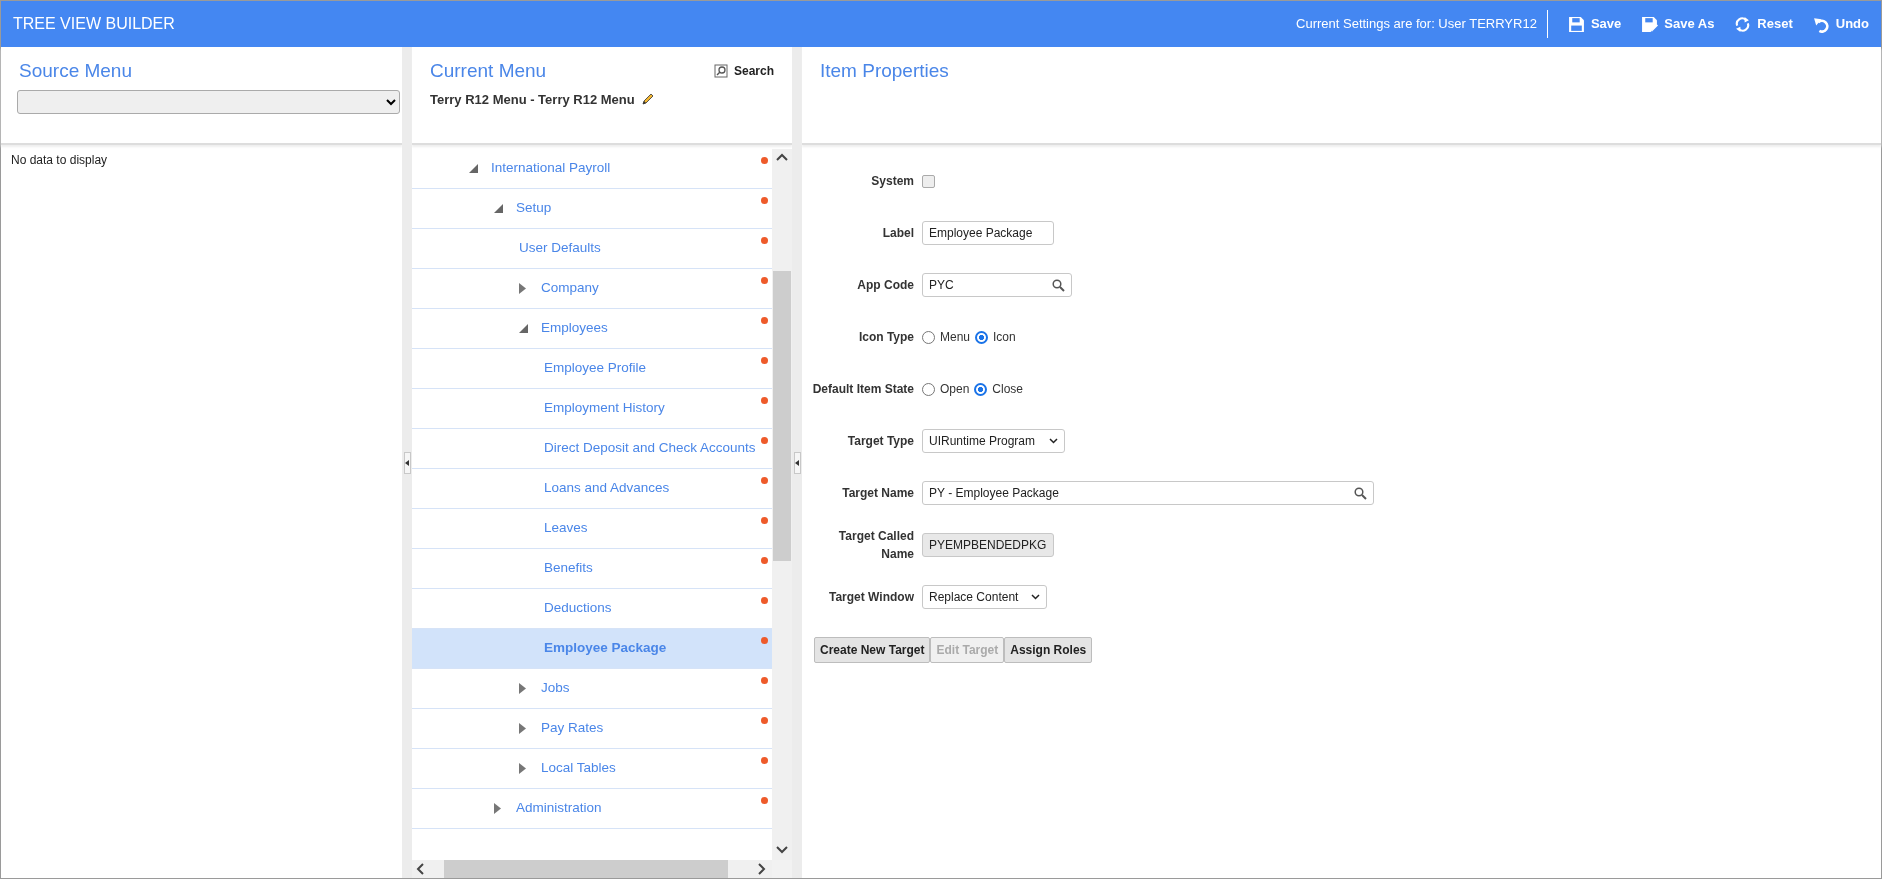 The image size is (1882, 879). Describe the element at coordinates (592, 489) in the screenshot. I see `tree-item: Loans and Advances` at that location.